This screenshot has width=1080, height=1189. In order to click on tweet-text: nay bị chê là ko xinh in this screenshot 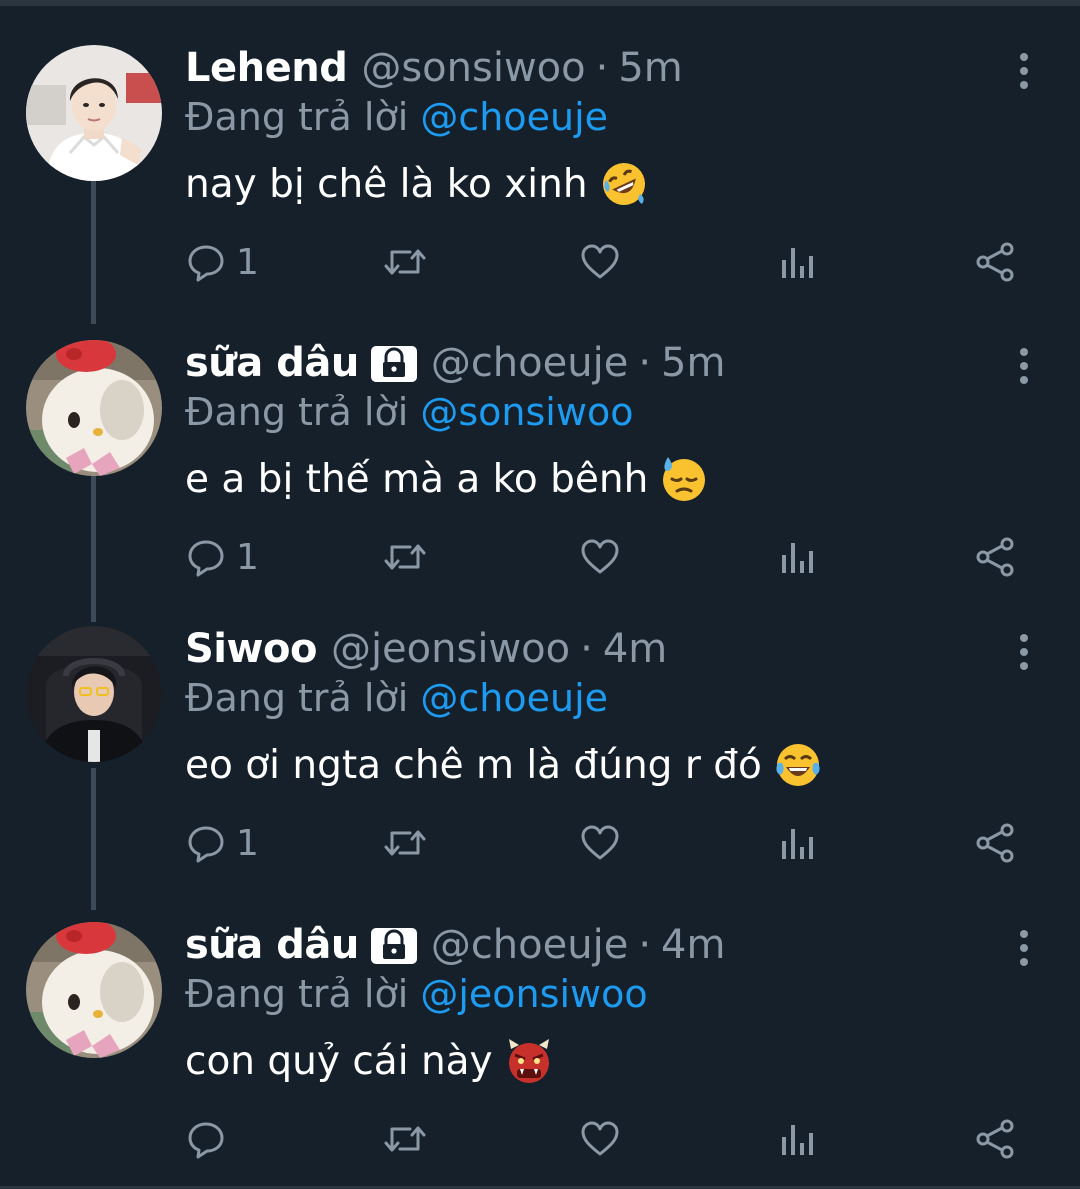, I will do `click(416, 184)`.